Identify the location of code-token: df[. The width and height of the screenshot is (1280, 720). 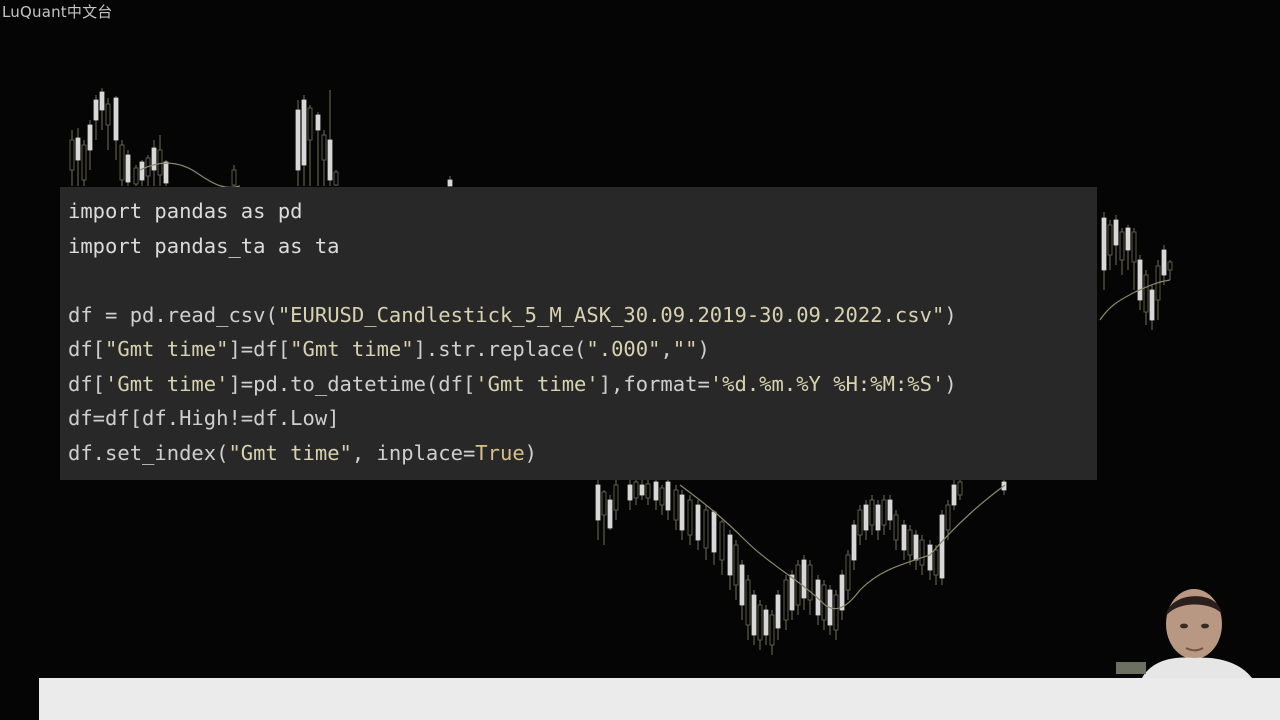
(87, 383).